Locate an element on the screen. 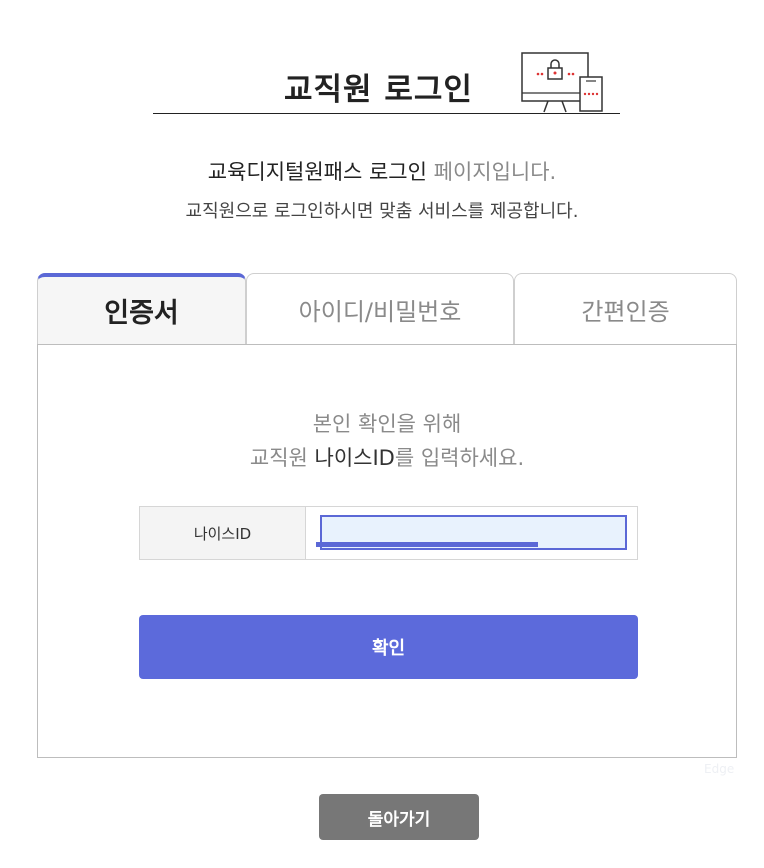 This screenshot has width=764, height=868. neis-id-input-wrap is located at coordinates (471, 533).